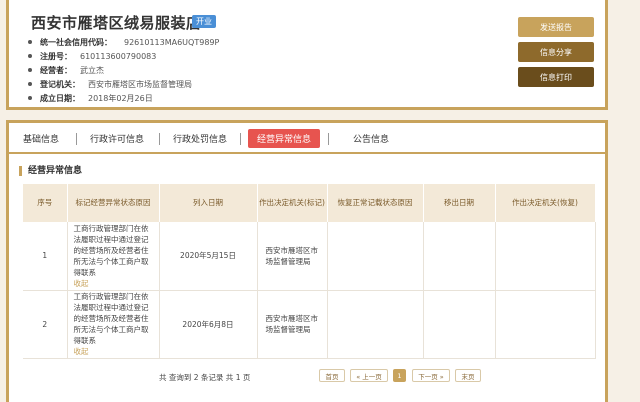 Image resolution: width=640 pixels, height=402 pixels. I want to click on col-header-date: 列入日期, so click(208, 203).